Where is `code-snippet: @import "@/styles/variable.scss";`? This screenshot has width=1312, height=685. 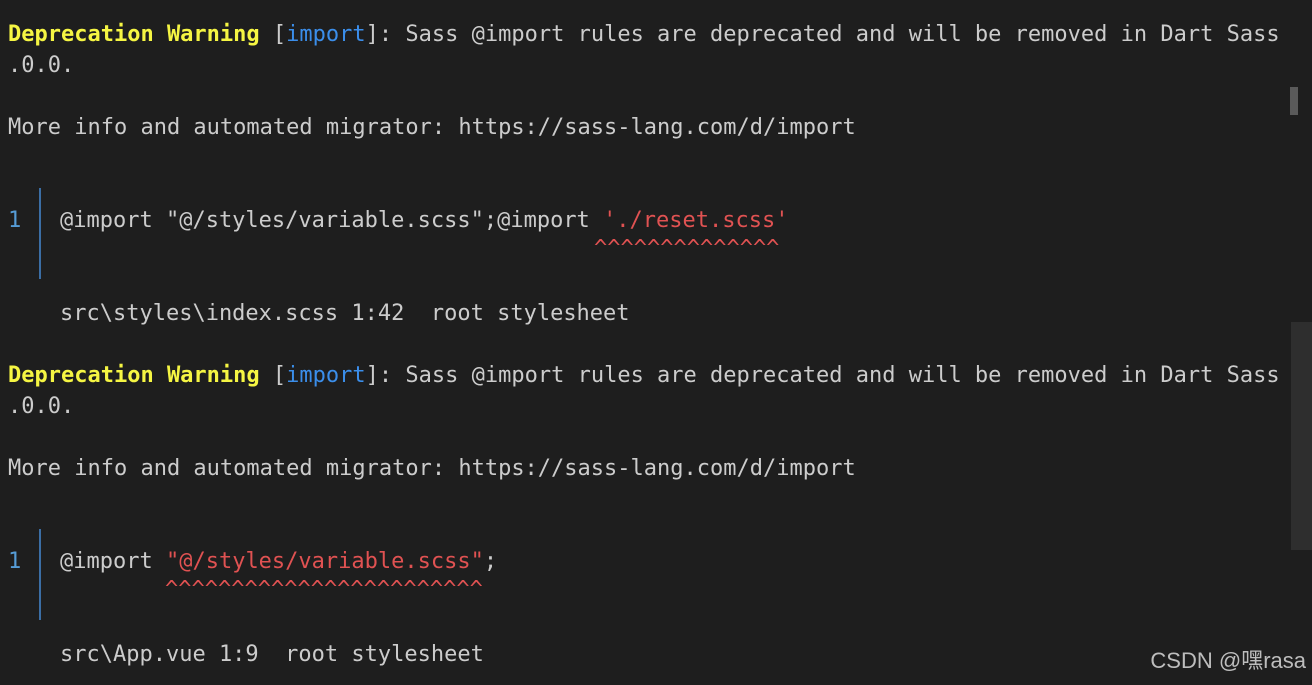
code-snippet: @import "@/styles/variable.scss"; is located at coordinates (279, 561).